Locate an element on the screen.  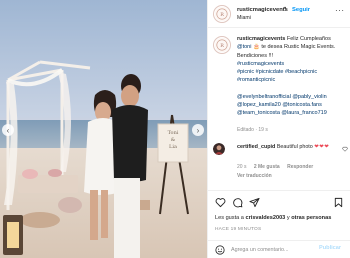
picnic-sign: Toni & Lia is located at coordinates (173, 140).